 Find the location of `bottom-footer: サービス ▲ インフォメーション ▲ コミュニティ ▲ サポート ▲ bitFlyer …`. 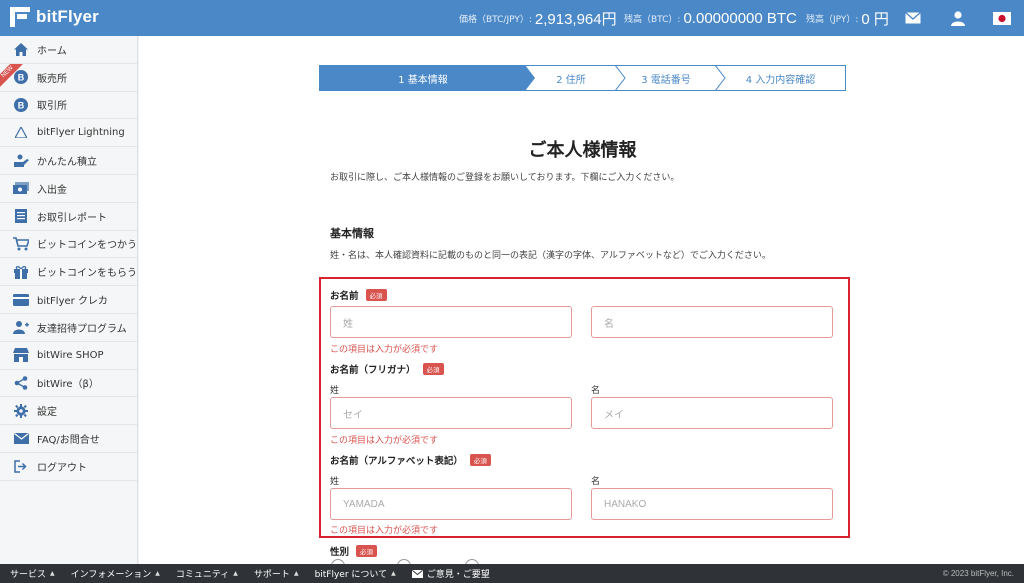

bottom-footer: サービス ▲ インフォメーション ▲ コミュニティ ▲ サポート ▲ bitFlyer … is located at coordinates (512, 573).